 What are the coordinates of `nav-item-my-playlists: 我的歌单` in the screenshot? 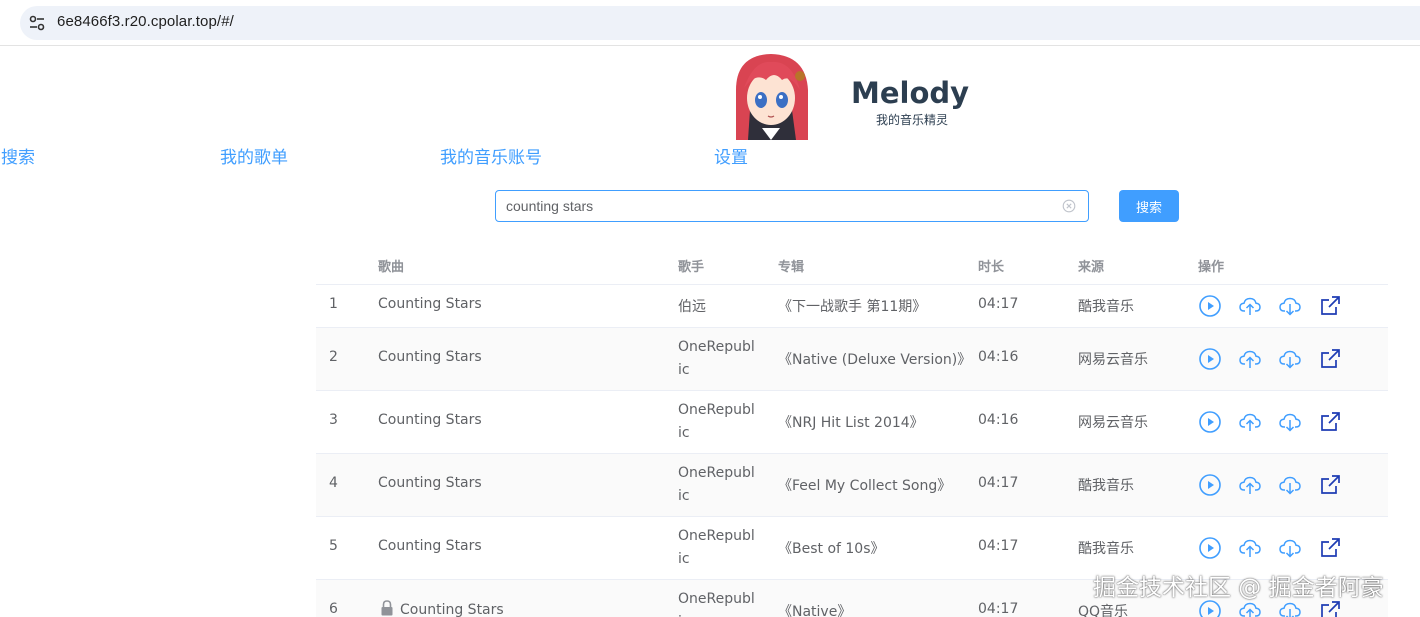 It's located at (254, 155).